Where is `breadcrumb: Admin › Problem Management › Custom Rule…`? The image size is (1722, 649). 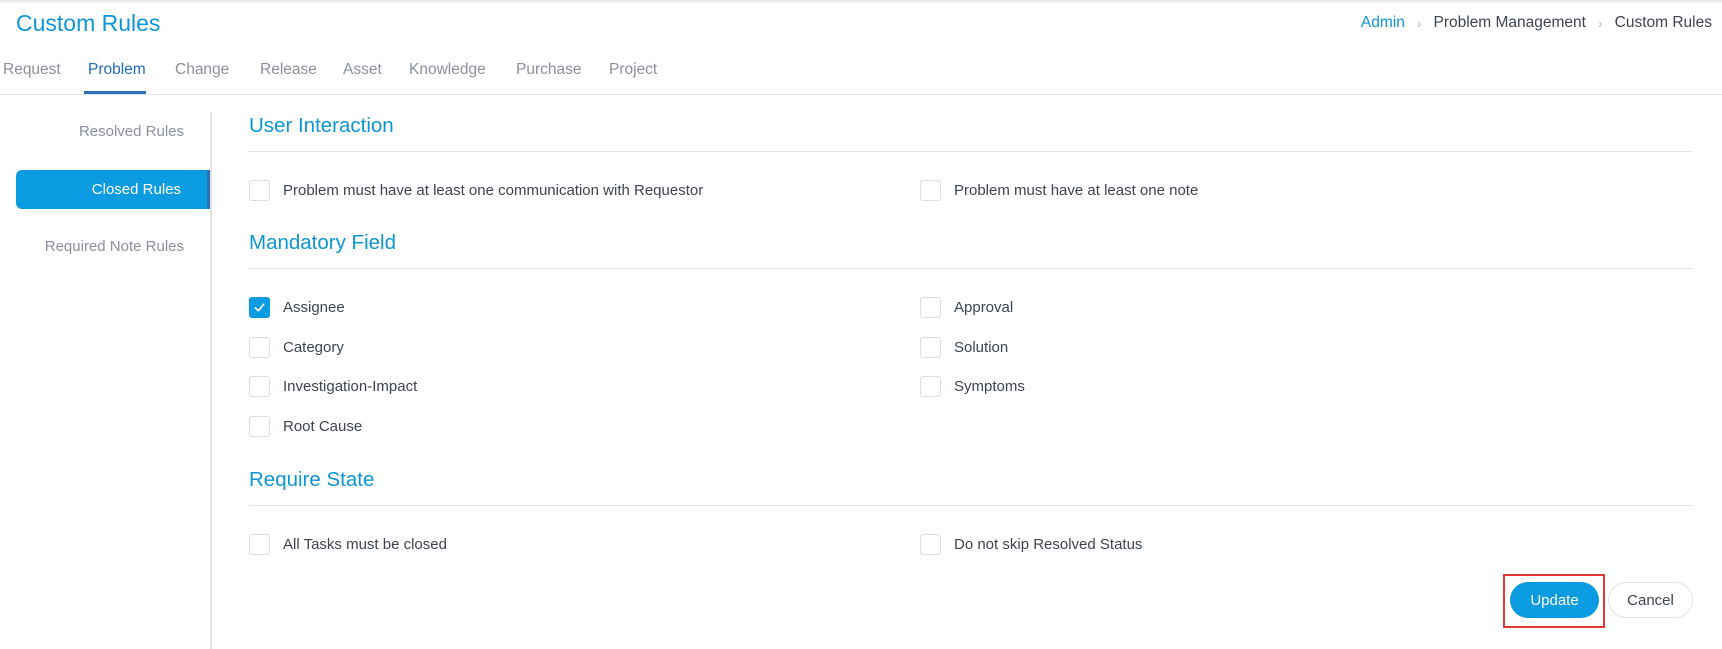
breadcrumb: Admin › Problem Management › Custom Rule… is located at coordinates (1536, 23).